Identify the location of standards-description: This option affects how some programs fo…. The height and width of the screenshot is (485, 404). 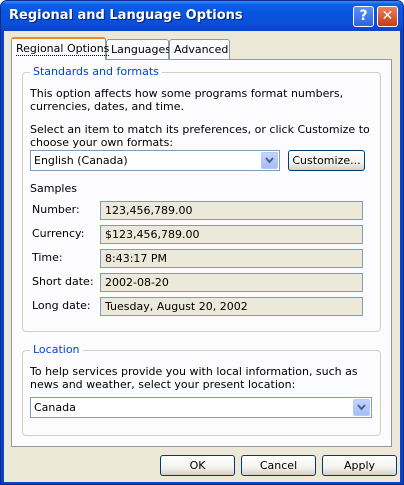
(187, 100).